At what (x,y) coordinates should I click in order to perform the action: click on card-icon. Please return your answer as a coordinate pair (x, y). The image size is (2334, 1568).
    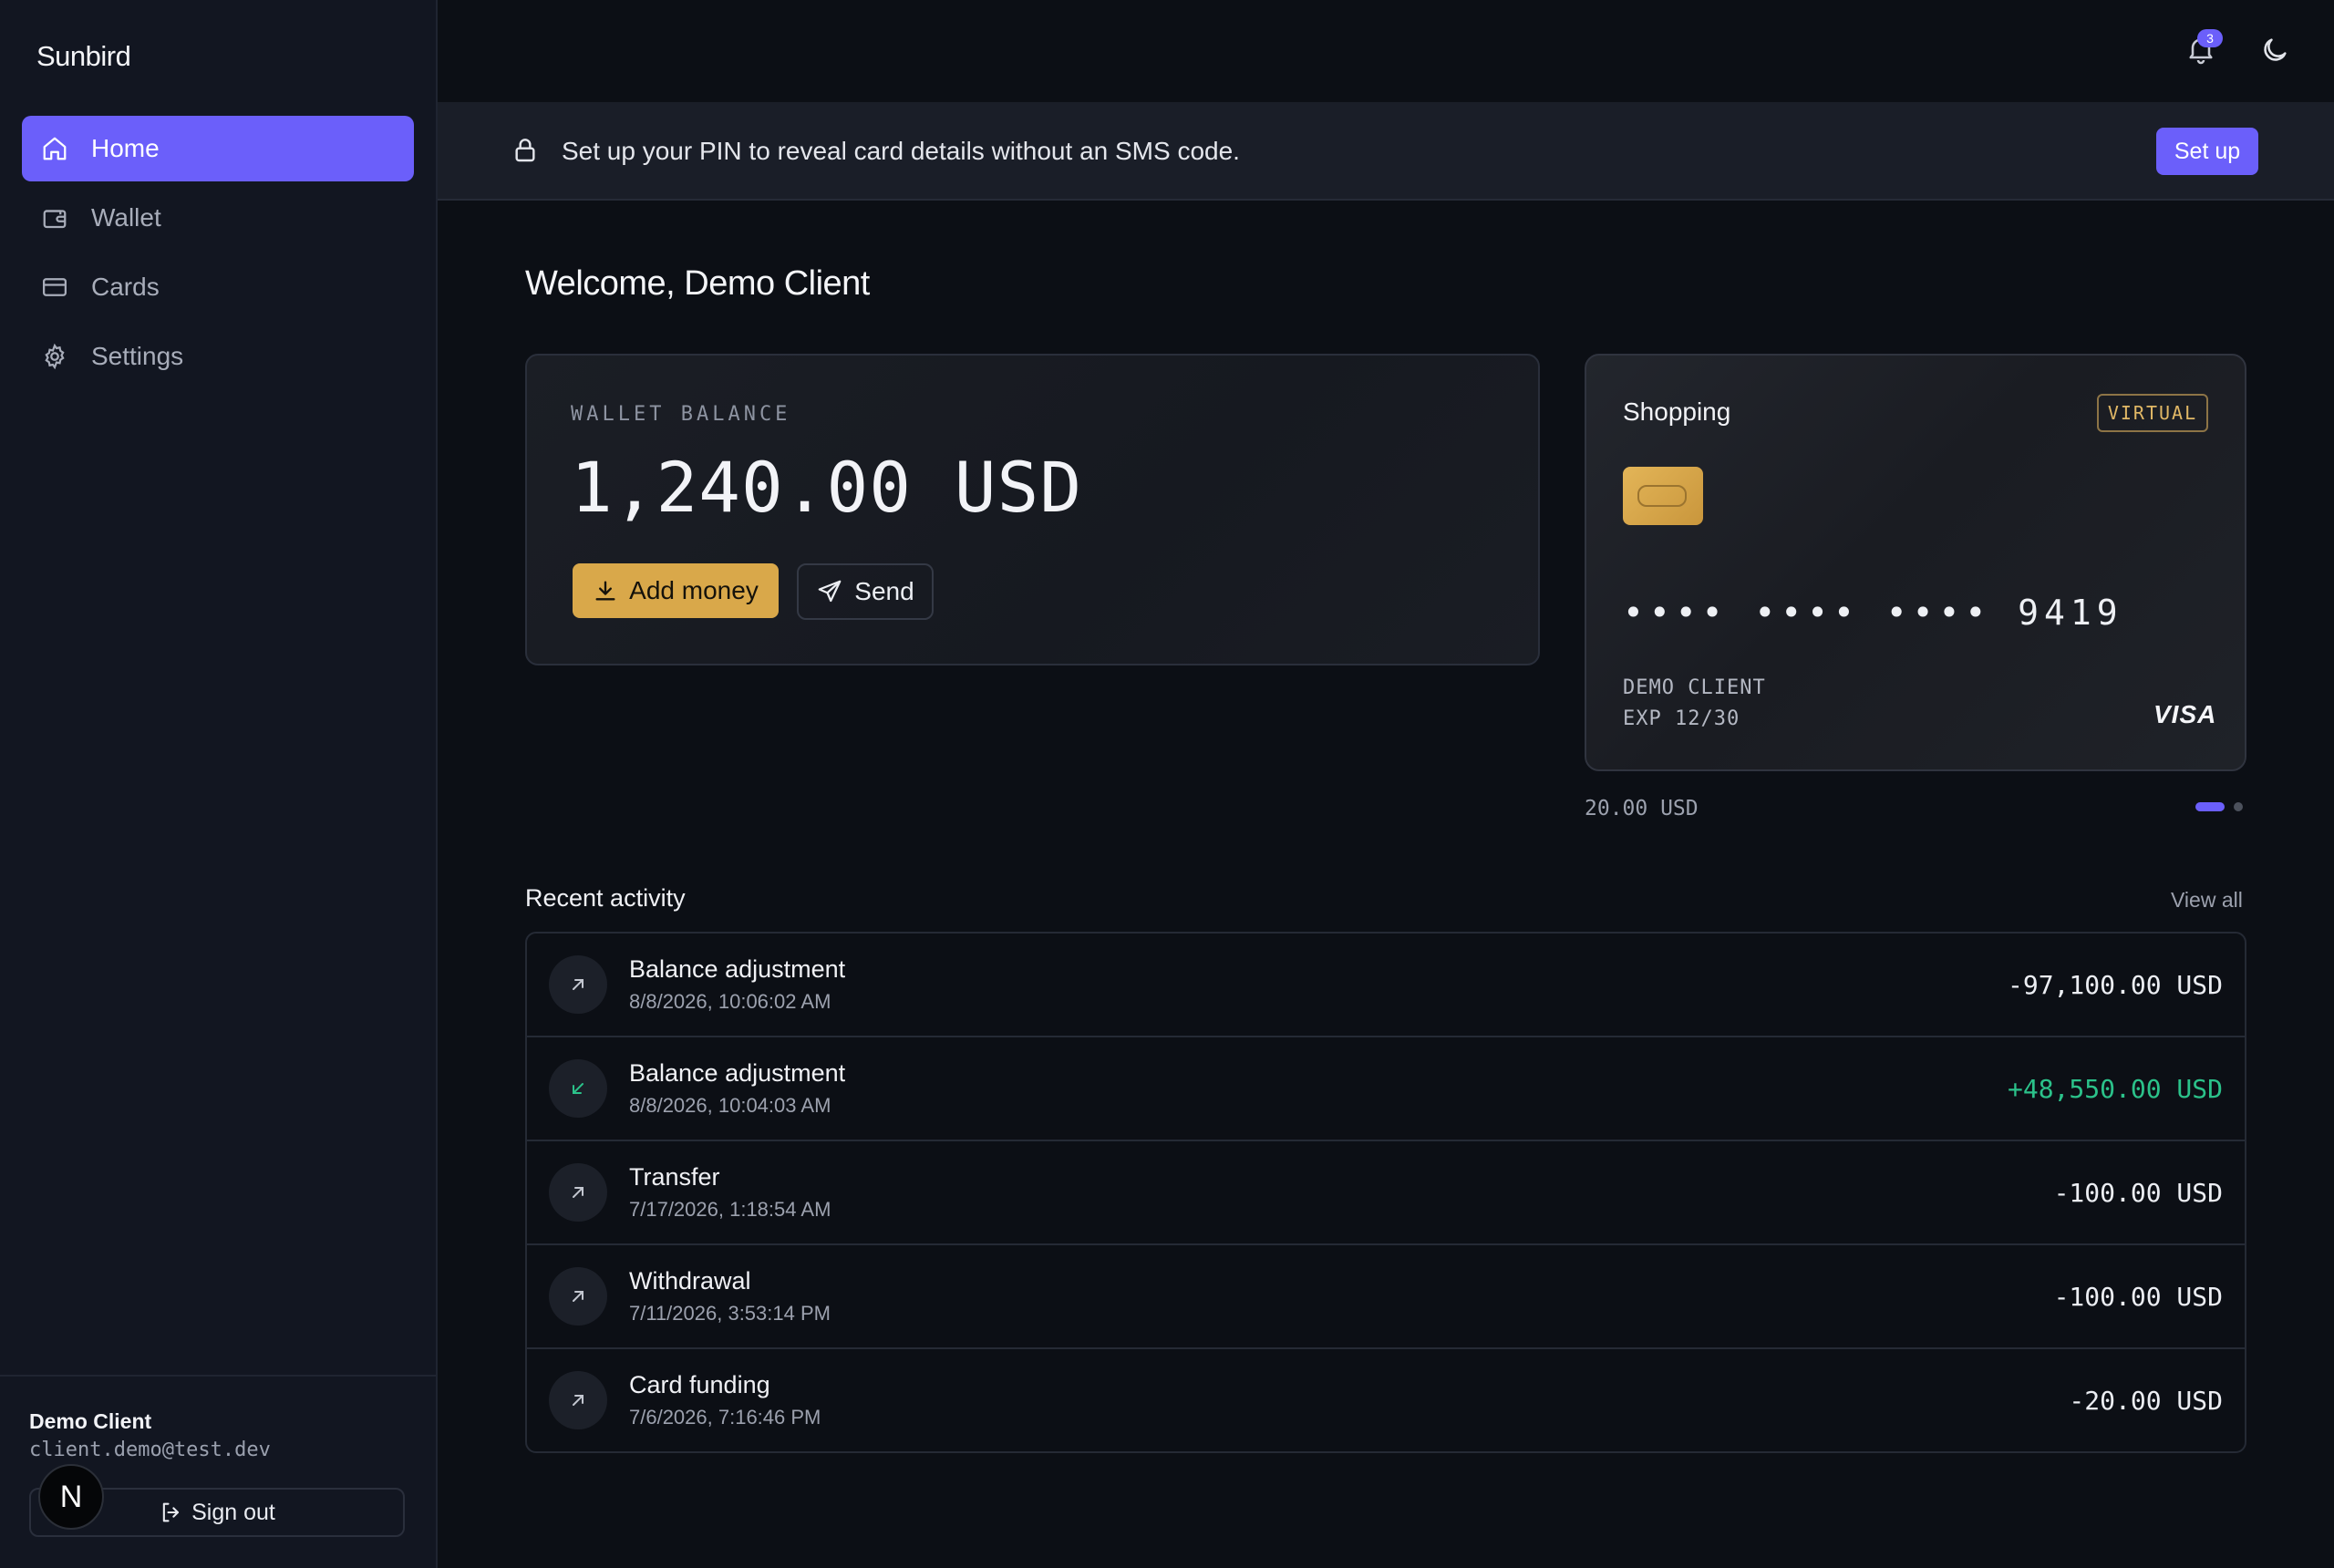
    Looking at the image, I should click on (55, 287).